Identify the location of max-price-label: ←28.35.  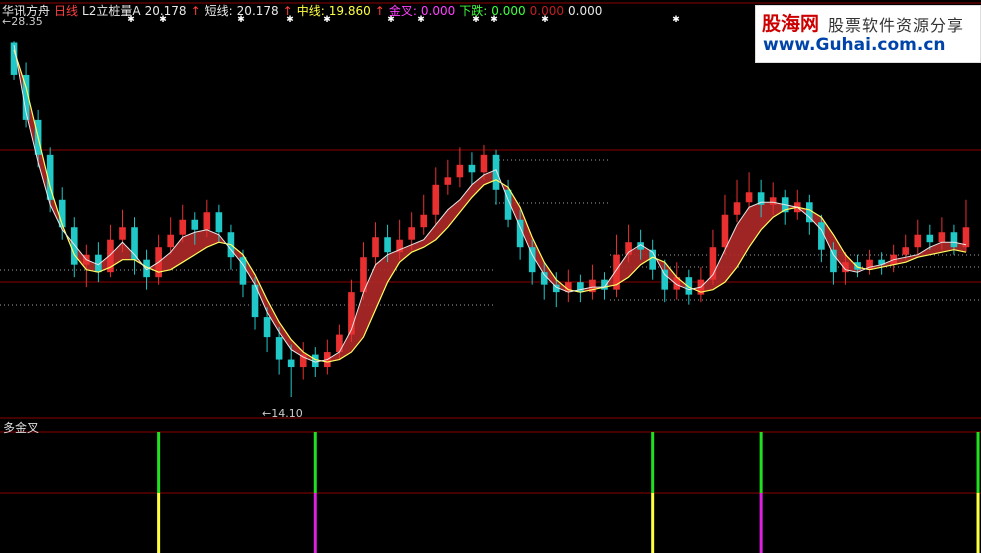
(22, 21).